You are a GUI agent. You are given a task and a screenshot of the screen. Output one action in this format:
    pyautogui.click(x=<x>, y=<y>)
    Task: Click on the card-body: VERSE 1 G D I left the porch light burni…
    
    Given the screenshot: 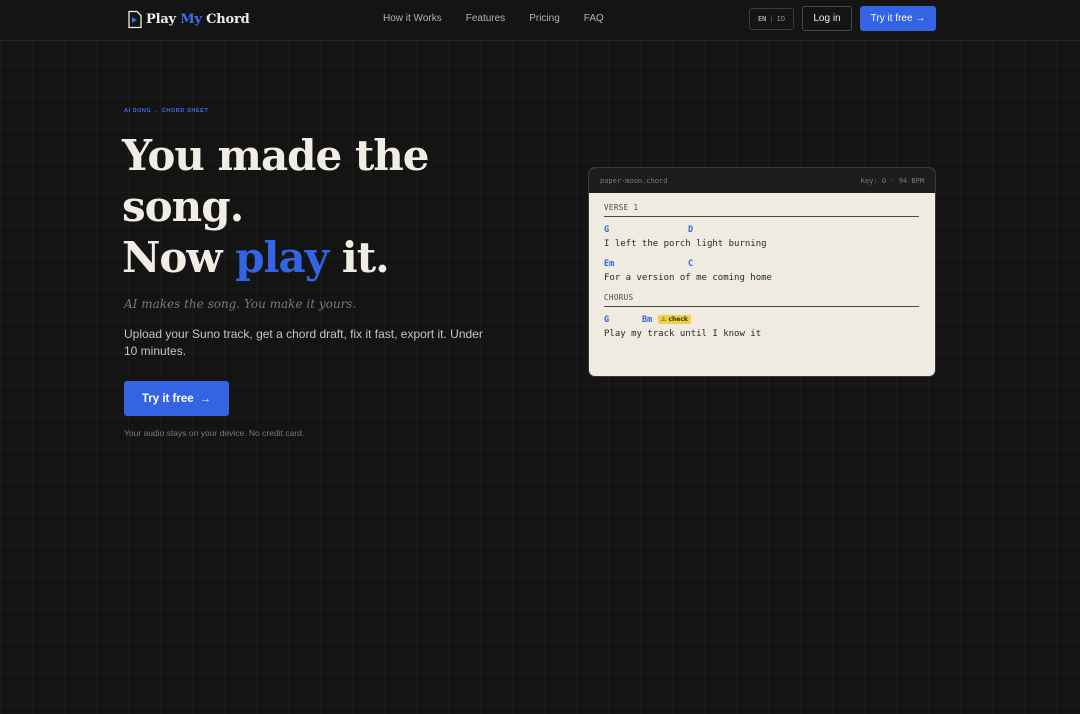 What is the action you would take?
    pyautogui.click(x=762, y=266)
    